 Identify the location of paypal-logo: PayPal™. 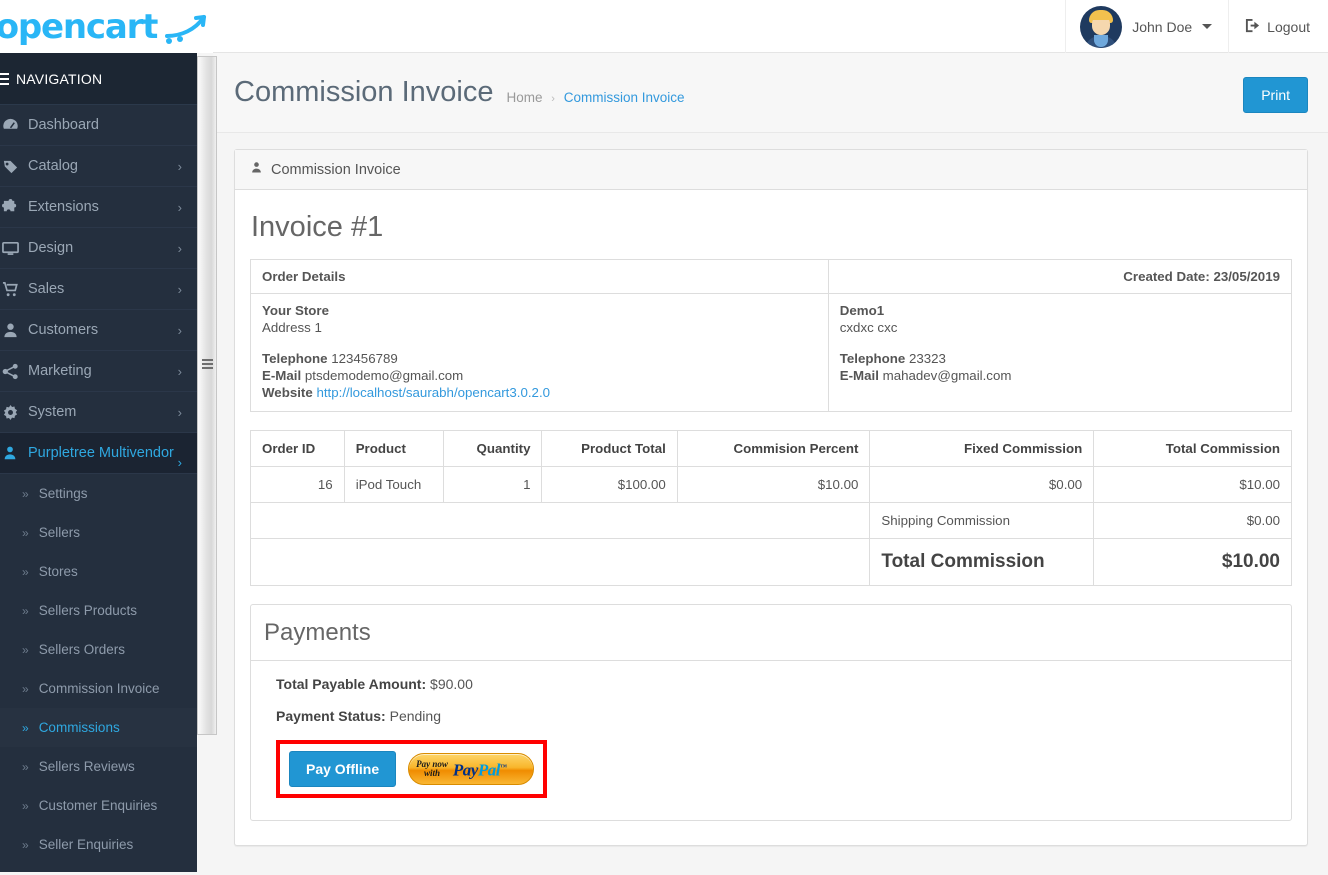
(480, 769).